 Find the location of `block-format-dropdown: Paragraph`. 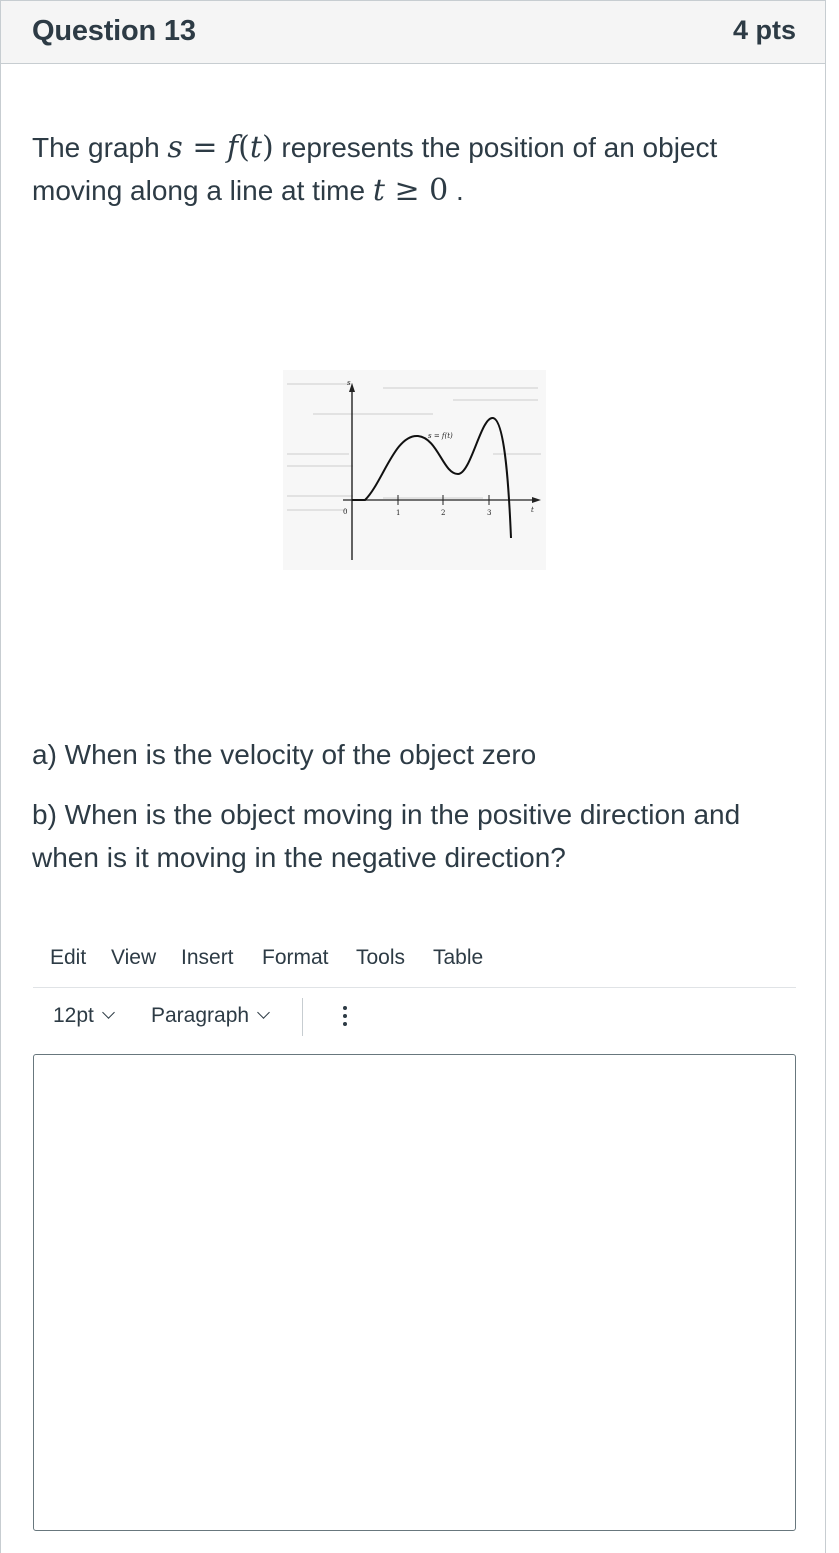

block-format-dropdown: Paragraph is located at coordinates (210, 1016).